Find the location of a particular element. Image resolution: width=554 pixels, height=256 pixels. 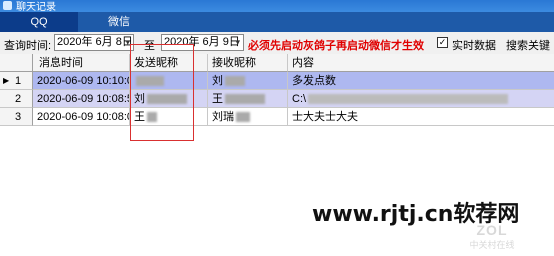

title-bar: 聊天记录 is located at coordinates (277, 6).